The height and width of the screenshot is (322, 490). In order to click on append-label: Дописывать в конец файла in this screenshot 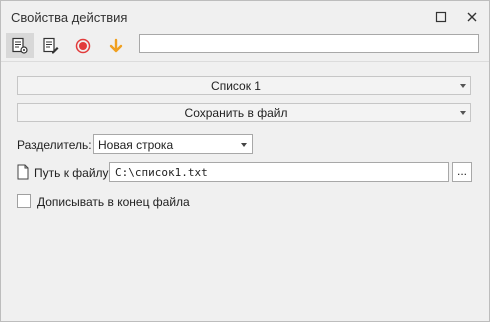, I will do `click(113, 202)`.